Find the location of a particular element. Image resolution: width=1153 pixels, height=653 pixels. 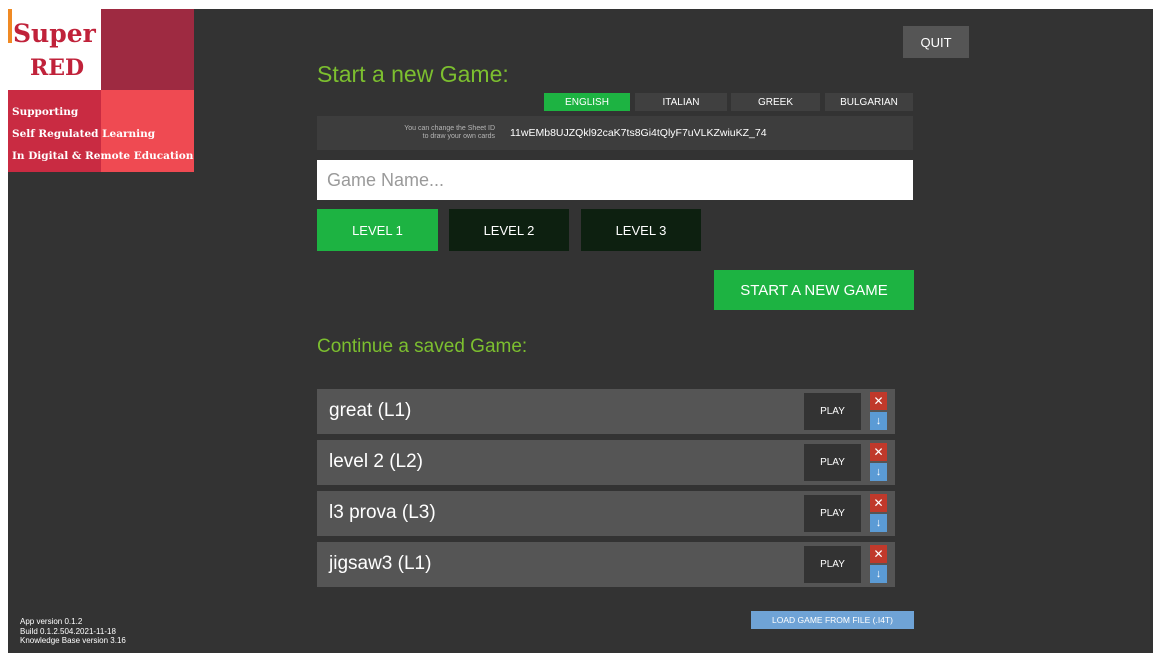

logo-orange-accent is located at coordinates (10, 26).